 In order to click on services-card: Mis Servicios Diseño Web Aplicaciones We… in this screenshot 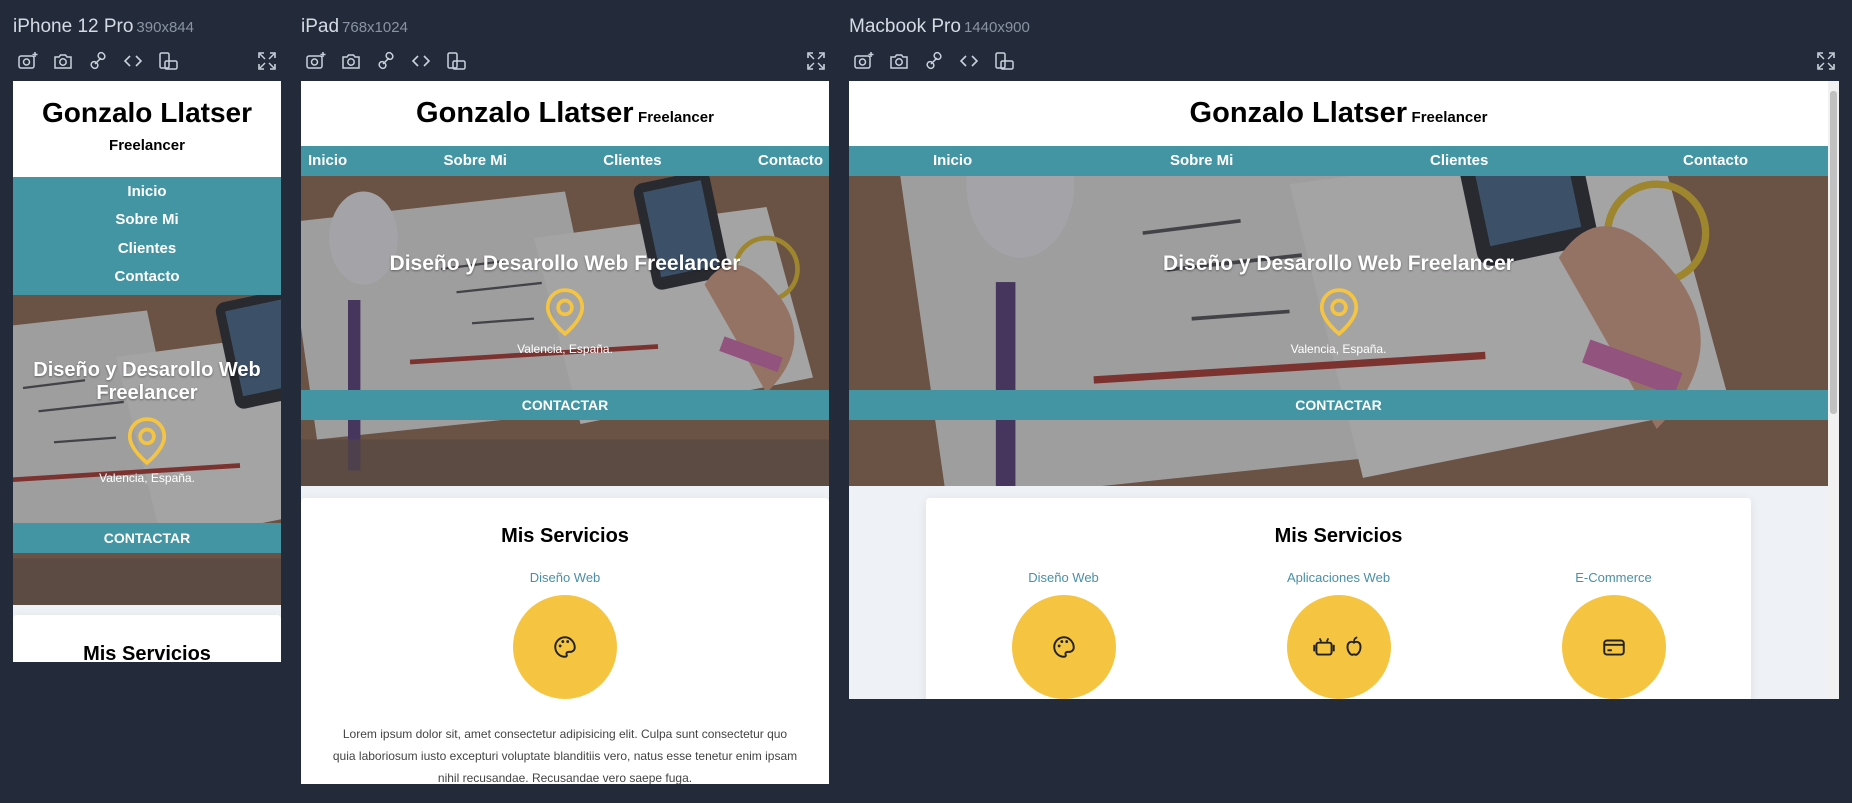, I will do `click(1338, 598)`.